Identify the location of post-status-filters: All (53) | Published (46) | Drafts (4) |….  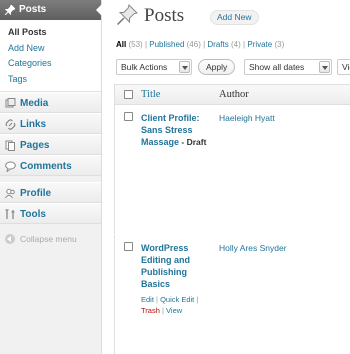
(200, 44).